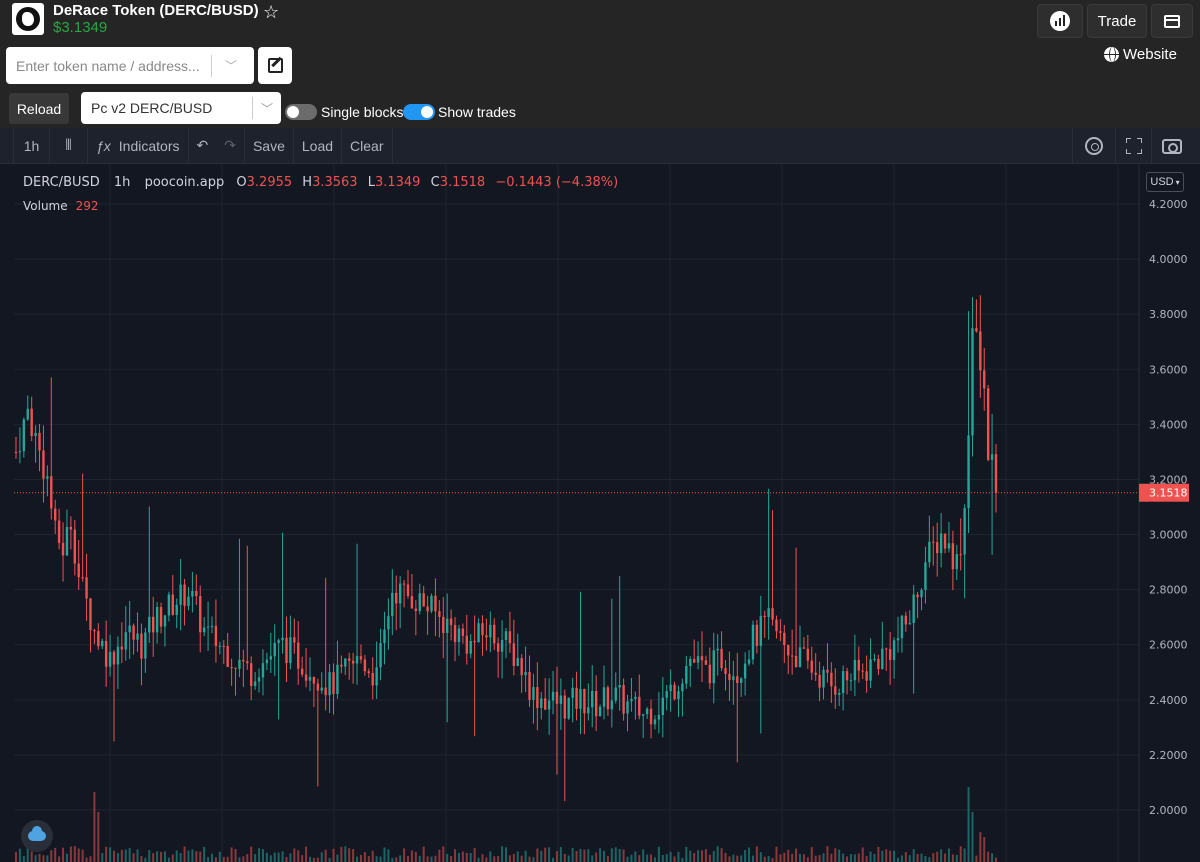 Image resolution: width=1200 pixels, height=862 pixels. Describe the element at coordinates (181, 108) in the screenshot. I see `pair-select: Pc v2 DERC/BUSD ﹀` at that location.